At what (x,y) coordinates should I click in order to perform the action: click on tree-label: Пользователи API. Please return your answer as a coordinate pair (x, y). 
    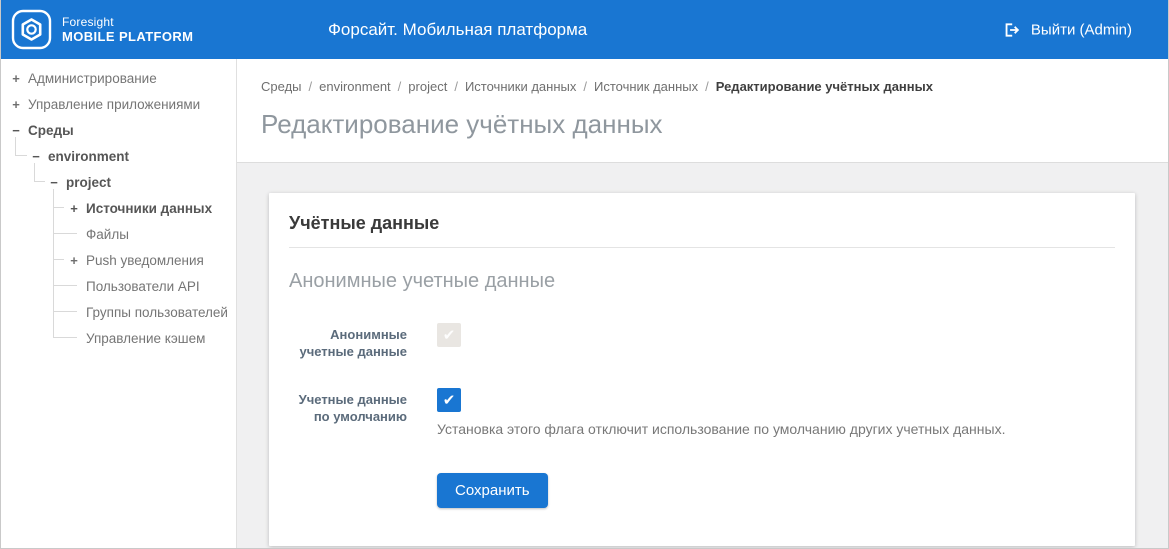
    Looking at the image, I should click on (143, 286).